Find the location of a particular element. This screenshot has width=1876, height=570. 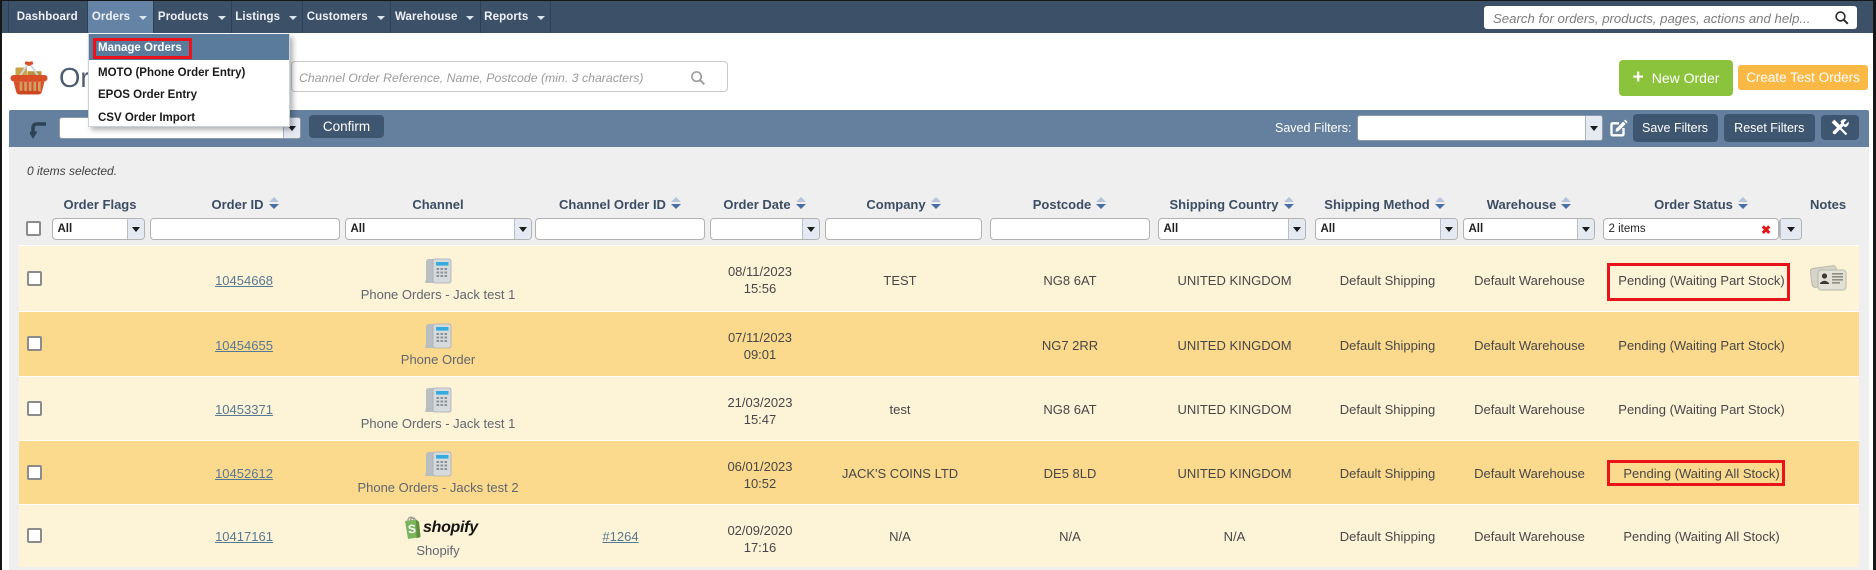

svg-text: S is located at coordinates (411, 529).